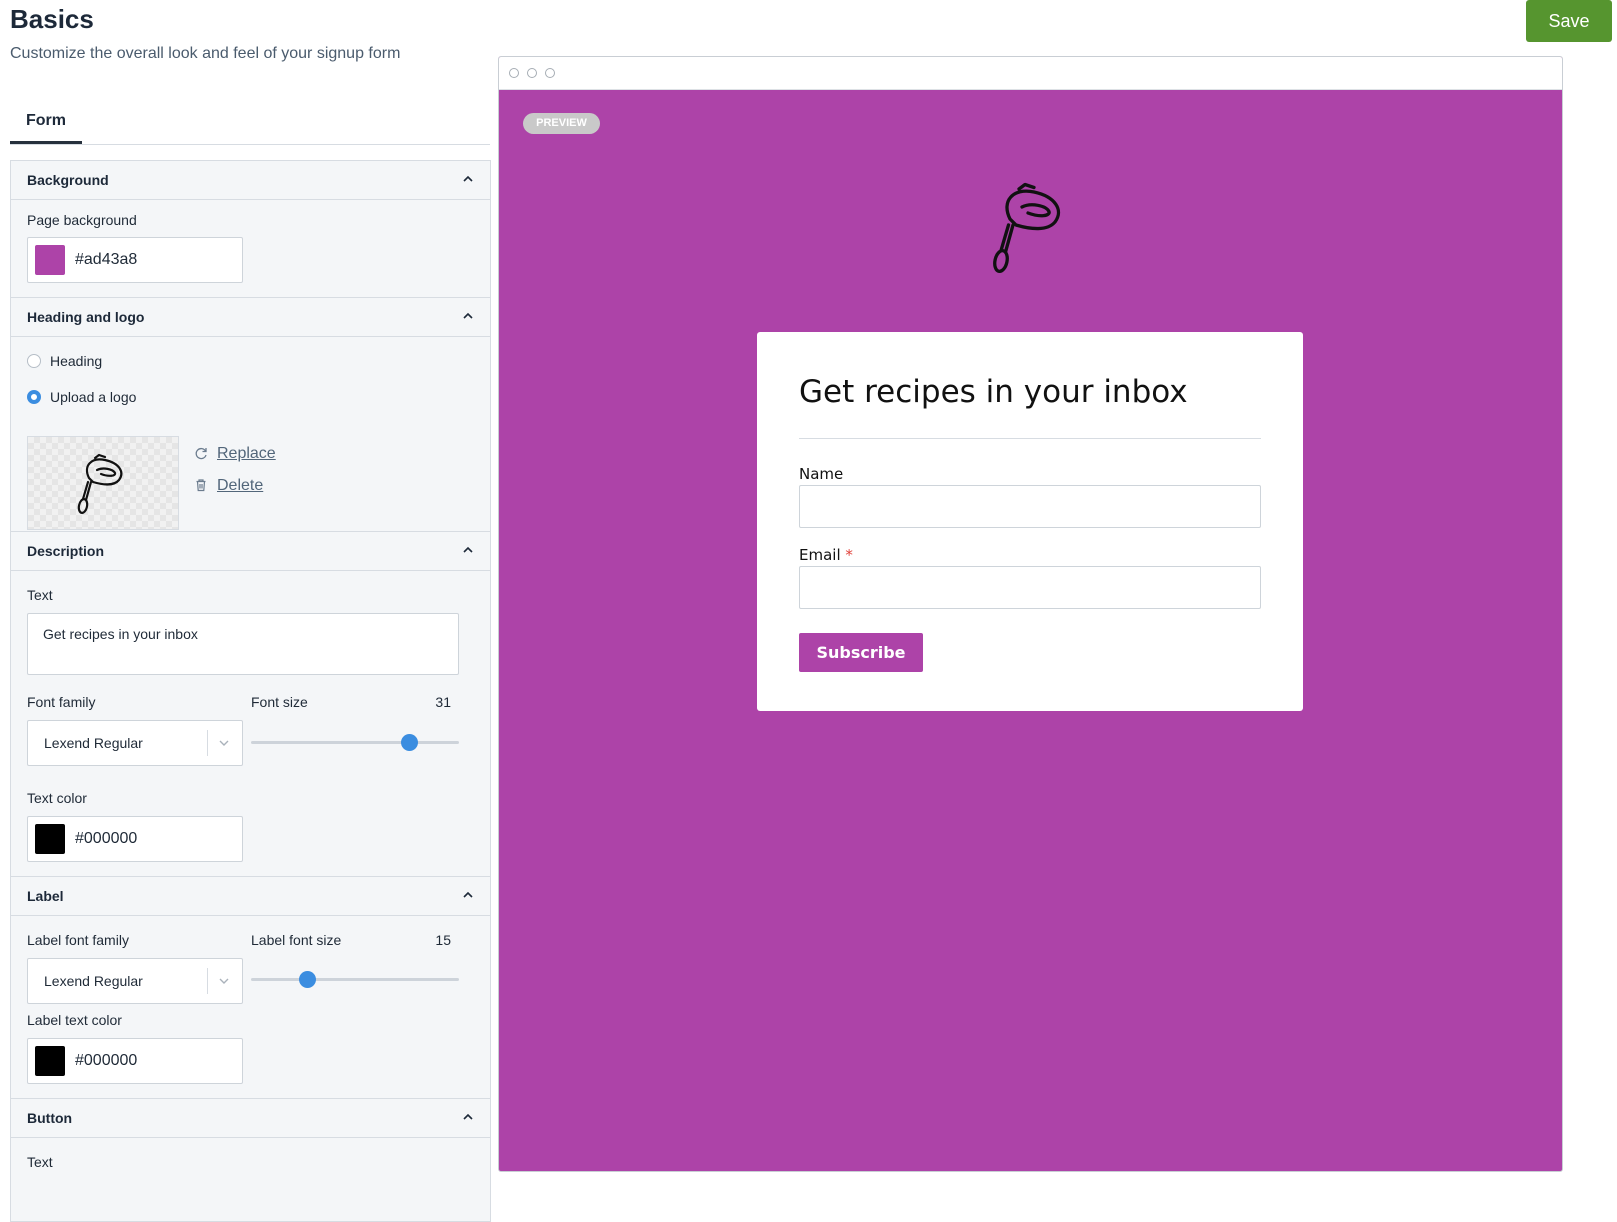  What do you see at coordinates (250, 896) in the screenshot?
I see `section-header-label: Label` at bounding box center [250, 896].